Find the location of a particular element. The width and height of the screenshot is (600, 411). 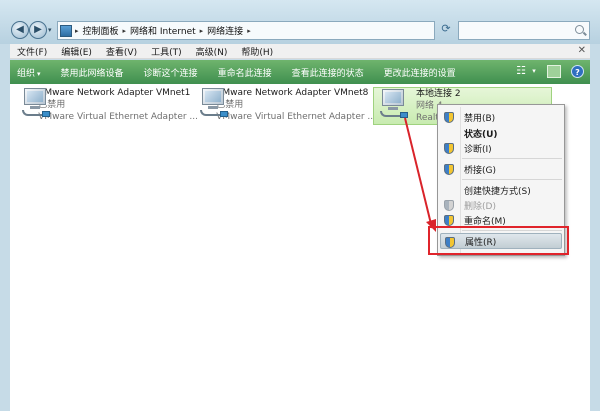

ctx-create-shortcut: 创建快捷方式(S) is located at coordinates (501, 190).